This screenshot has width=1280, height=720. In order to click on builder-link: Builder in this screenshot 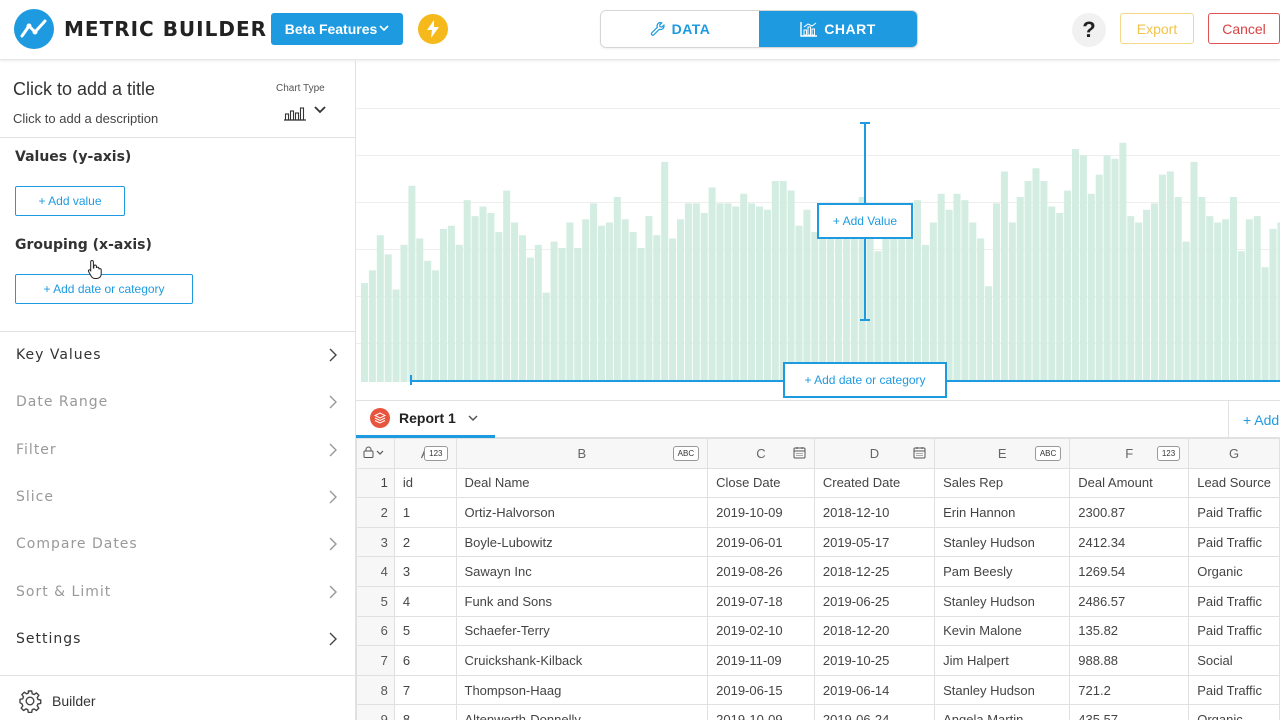, I will do `click(57, 701)`.